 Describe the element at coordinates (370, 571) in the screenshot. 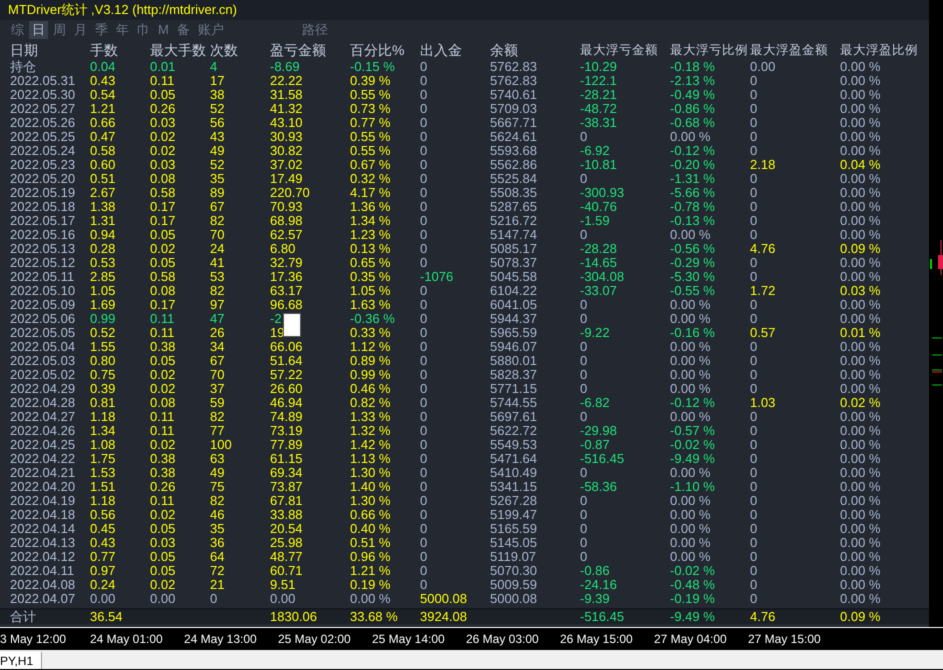

I see `table-cell: 1.21 %` at that location.